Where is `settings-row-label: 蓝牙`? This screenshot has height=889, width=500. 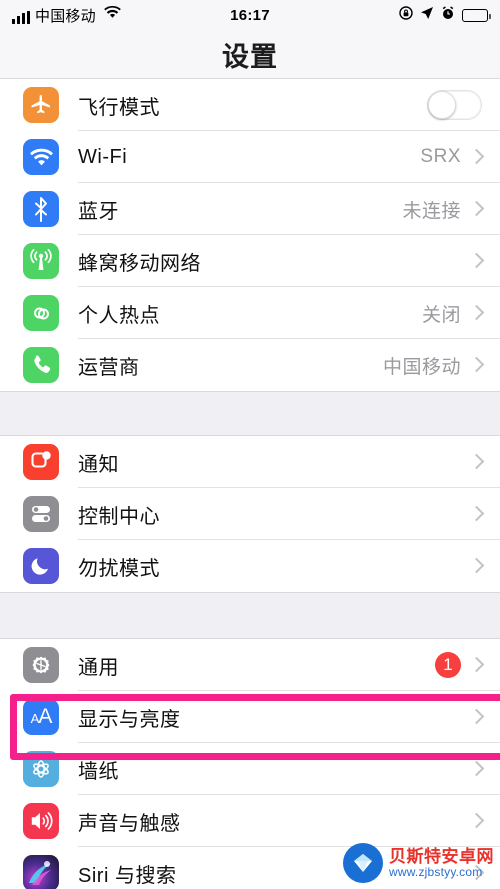 settings-row-label: 蓝牙 is located at coordinates (98, 211).